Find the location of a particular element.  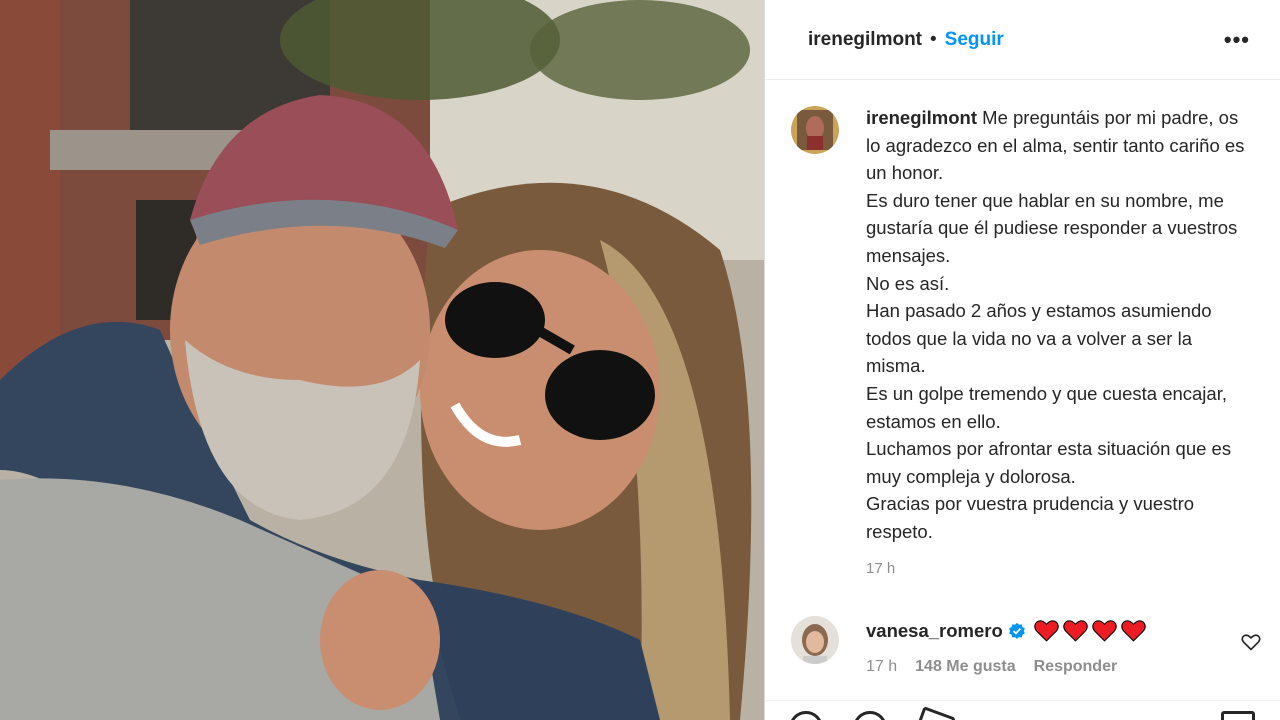

commenter-avatar is located at coordinates (815, 640).